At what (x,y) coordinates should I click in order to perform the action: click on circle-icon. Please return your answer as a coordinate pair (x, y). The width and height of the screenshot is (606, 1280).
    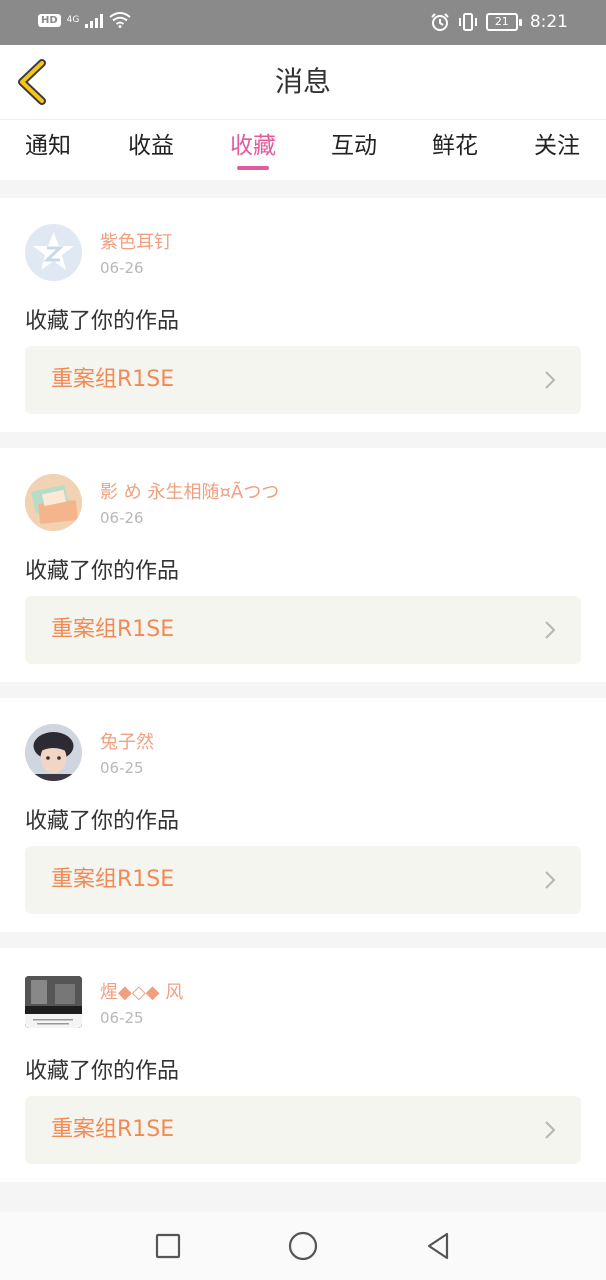
    Looking at the image, I should click on (303, 1246).